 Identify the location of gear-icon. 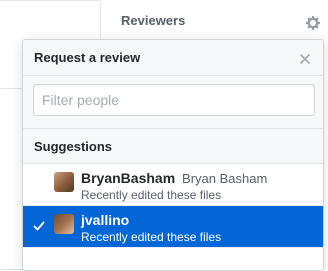
(313, 23).